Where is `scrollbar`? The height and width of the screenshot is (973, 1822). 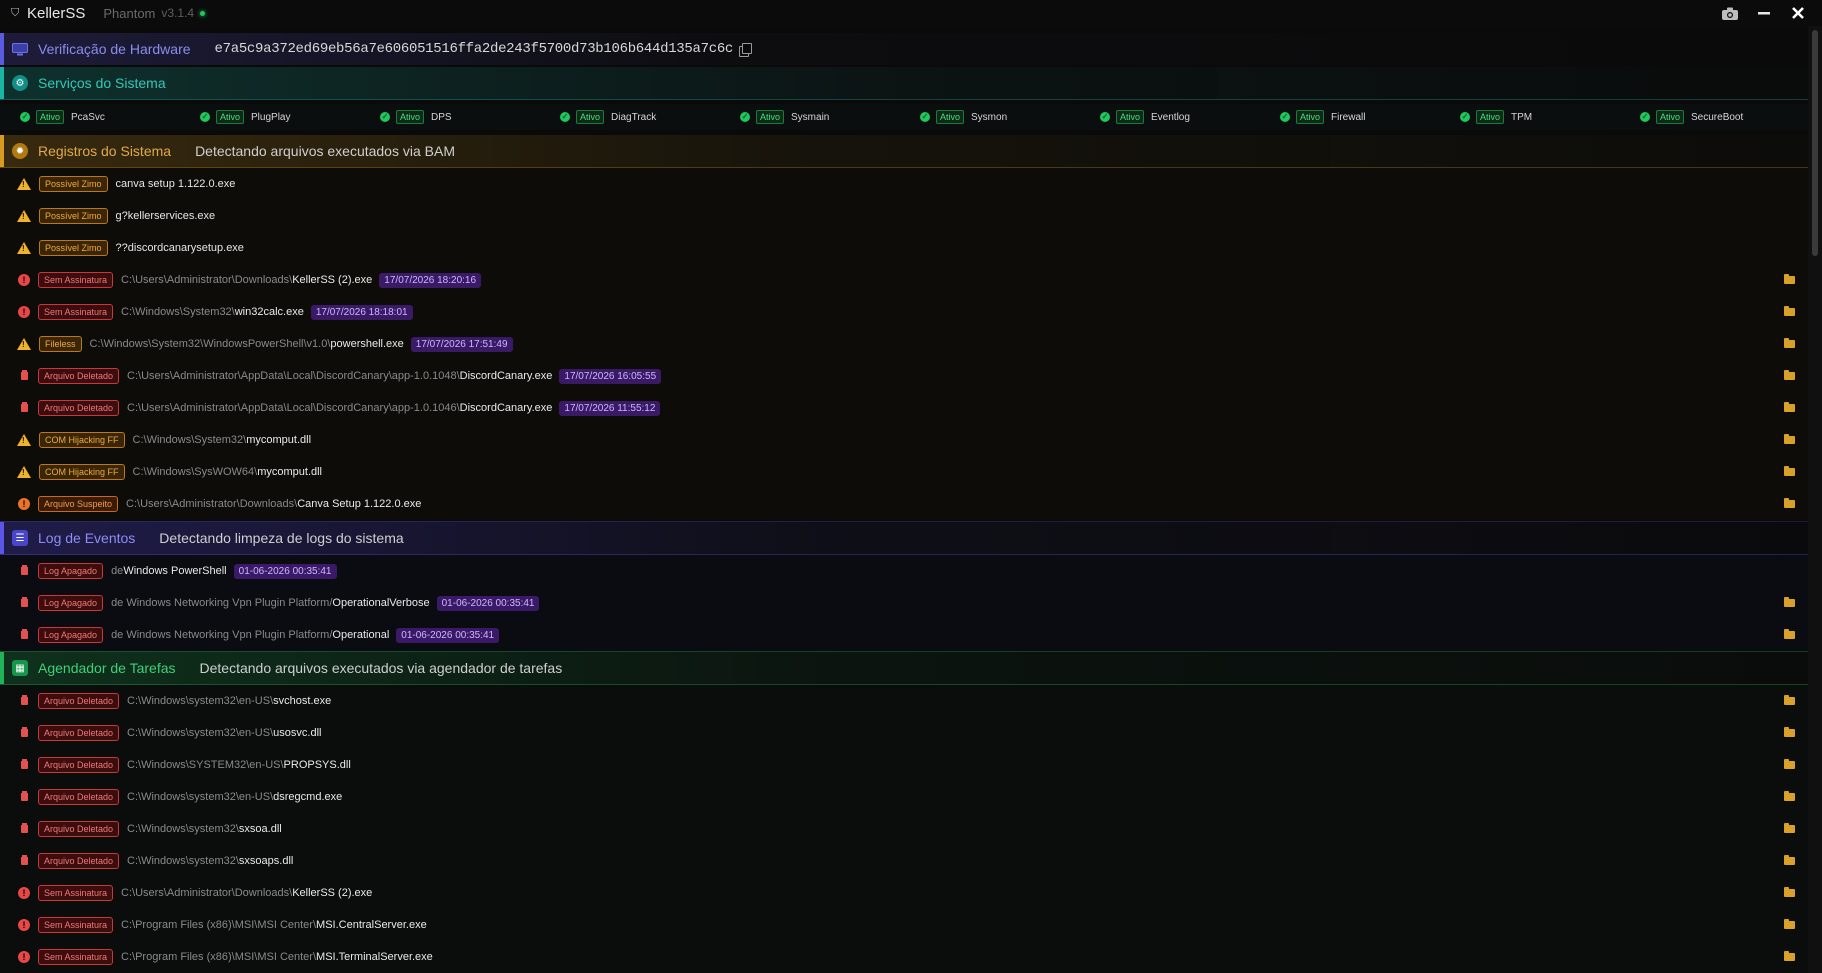 scrollbar is located at coordinates (1815, 499).